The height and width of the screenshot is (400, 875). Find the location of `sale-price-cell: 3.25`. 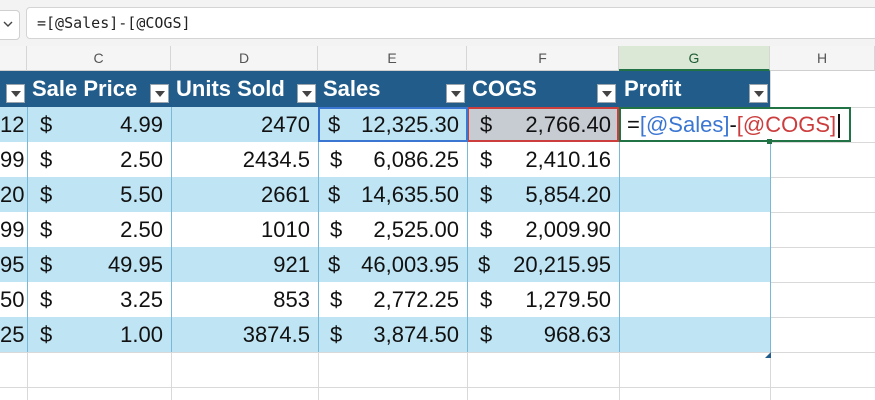

sale-price-cell: 3.25 is located at coordinates (99, 299).